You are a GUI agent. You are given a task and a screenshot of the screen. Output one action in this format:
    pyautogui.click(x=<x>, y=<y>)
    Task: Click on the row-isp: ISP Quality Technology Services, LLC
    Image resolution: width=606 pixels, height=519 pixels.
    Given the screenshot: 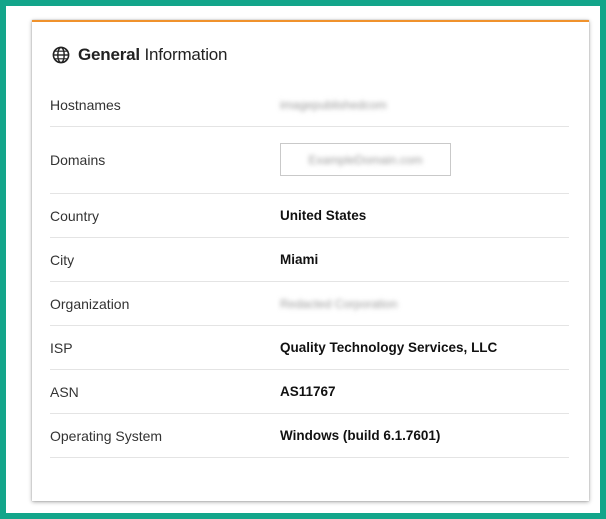 What is the action you would take?
    pyautogui.click(x=309, y=348)
    